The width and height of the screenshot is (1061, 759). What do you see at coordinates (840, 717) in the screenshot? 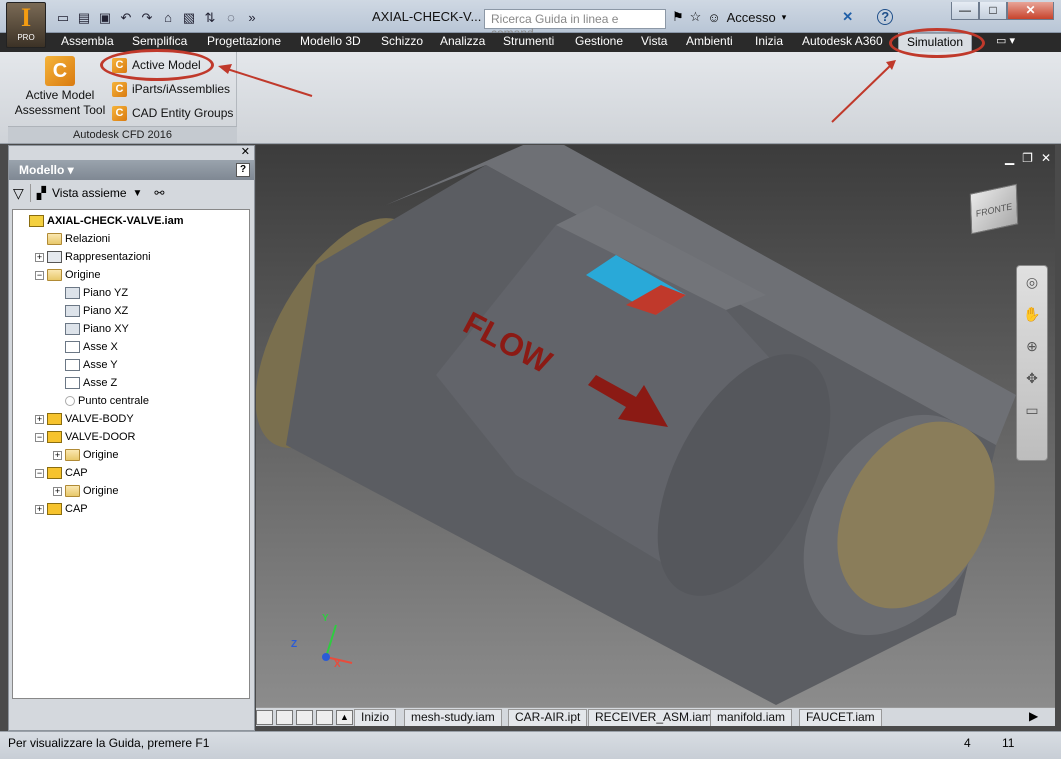
I see `doc-tab-faucet: FAUCET.iam` at bounding box center [840, 717].